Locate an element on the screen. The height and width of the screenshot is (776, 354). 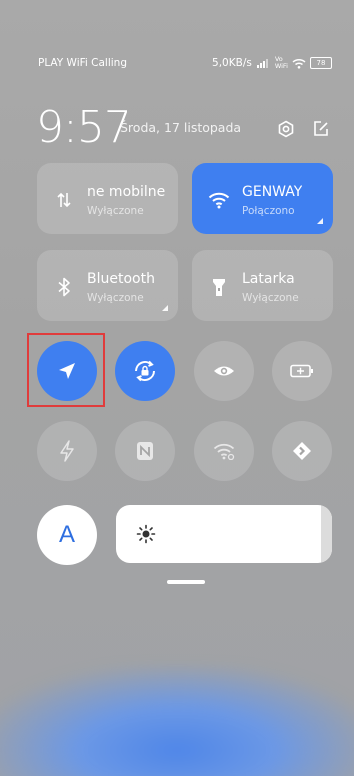
status-right: 5,0KB/s Vo WiFi 78 is located at coordinates (272, 63).